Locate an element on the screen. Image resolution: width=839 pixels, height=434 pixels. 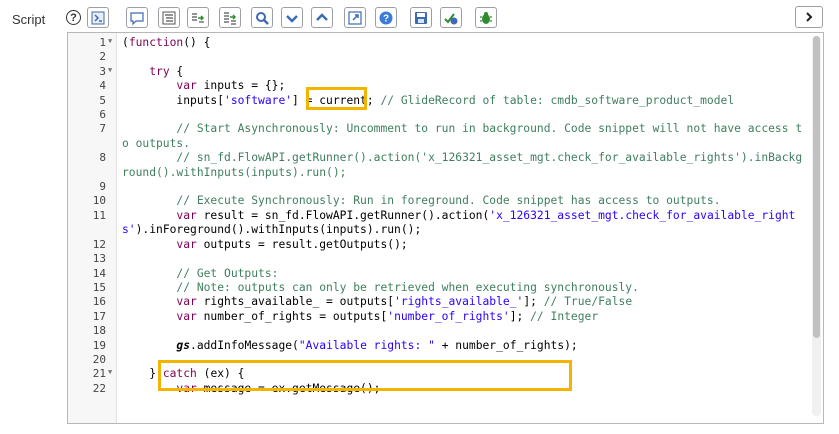
code-line: 13 is located at coordinates (438, 259).